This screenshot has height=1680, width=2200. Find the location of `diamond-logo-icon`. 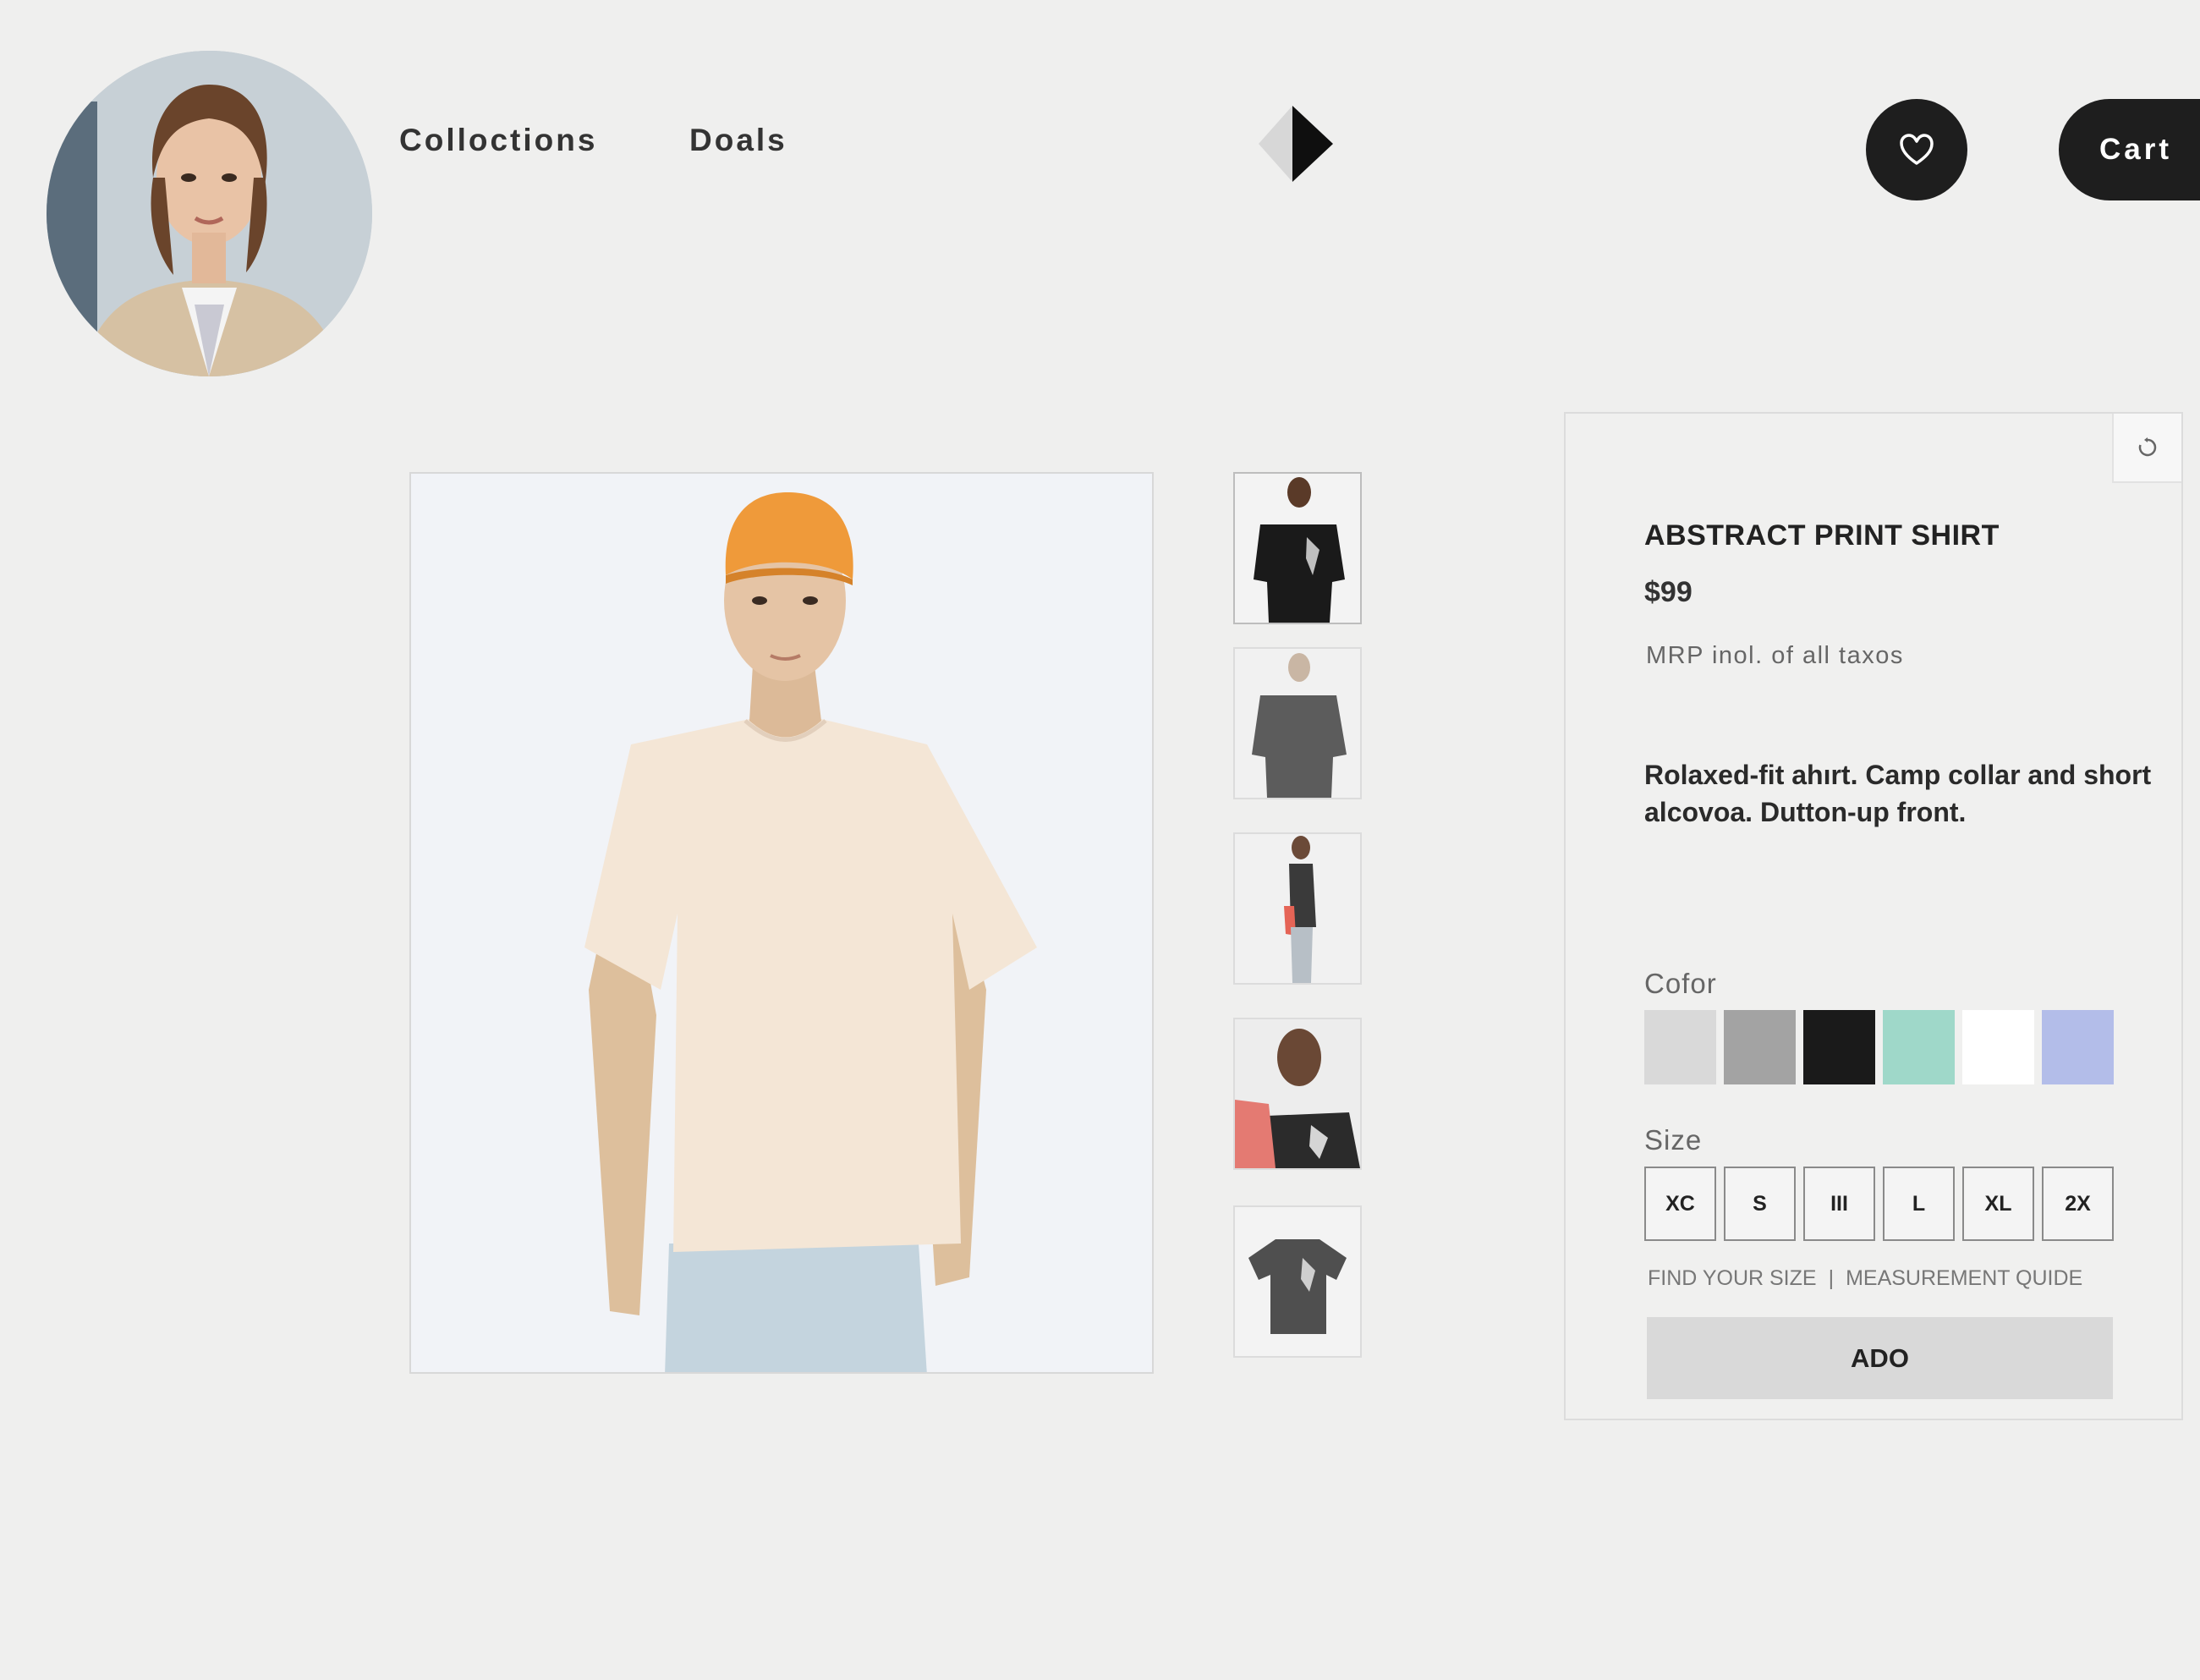

diamond-logo-icon is located at coordinates (1296, 144).